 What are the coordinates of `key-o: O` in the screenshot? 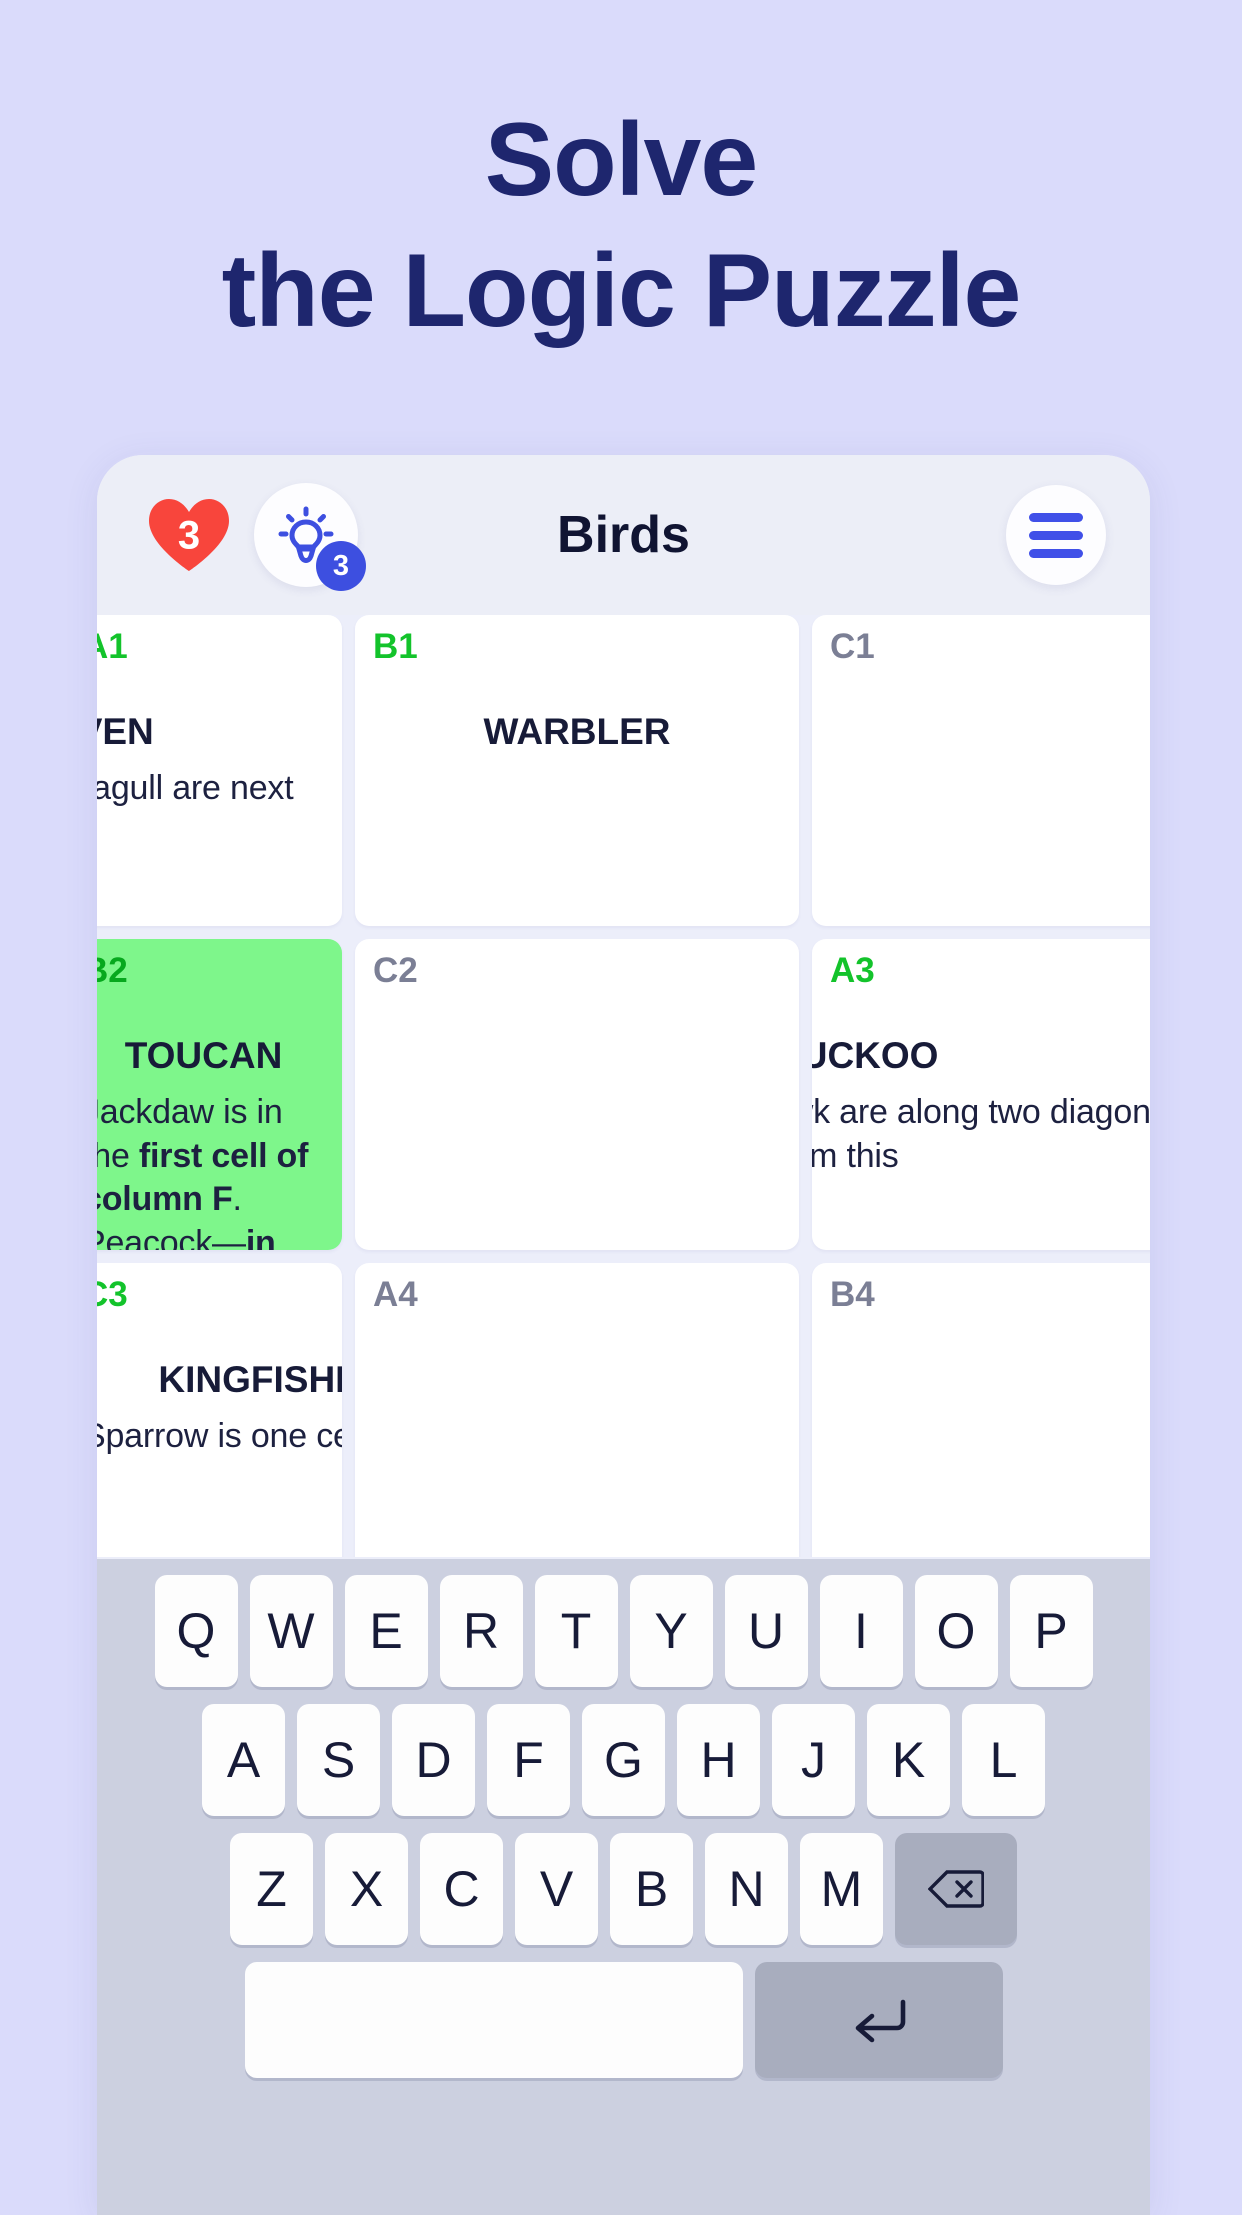 It's located at (956, 1631).